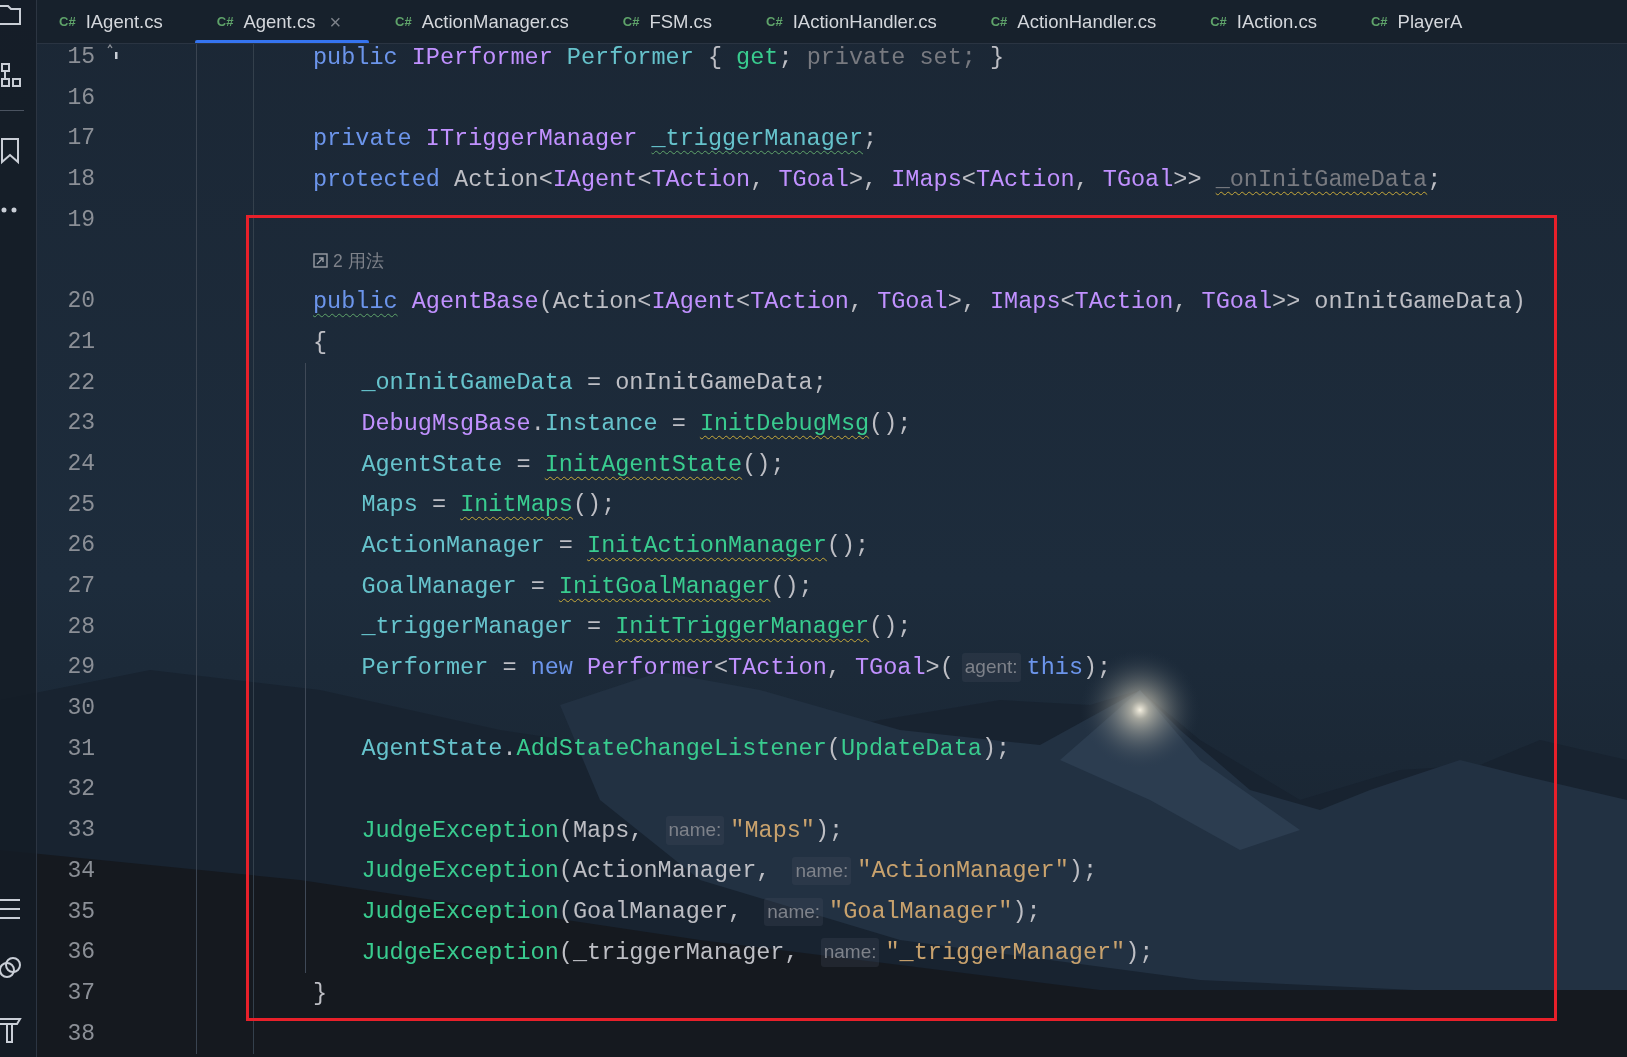 The width and height of the screenshot is (1627, 1057). Describe the element at coordinates (11, 1029) in the screenshot. I see `hammer-icon` at that location.